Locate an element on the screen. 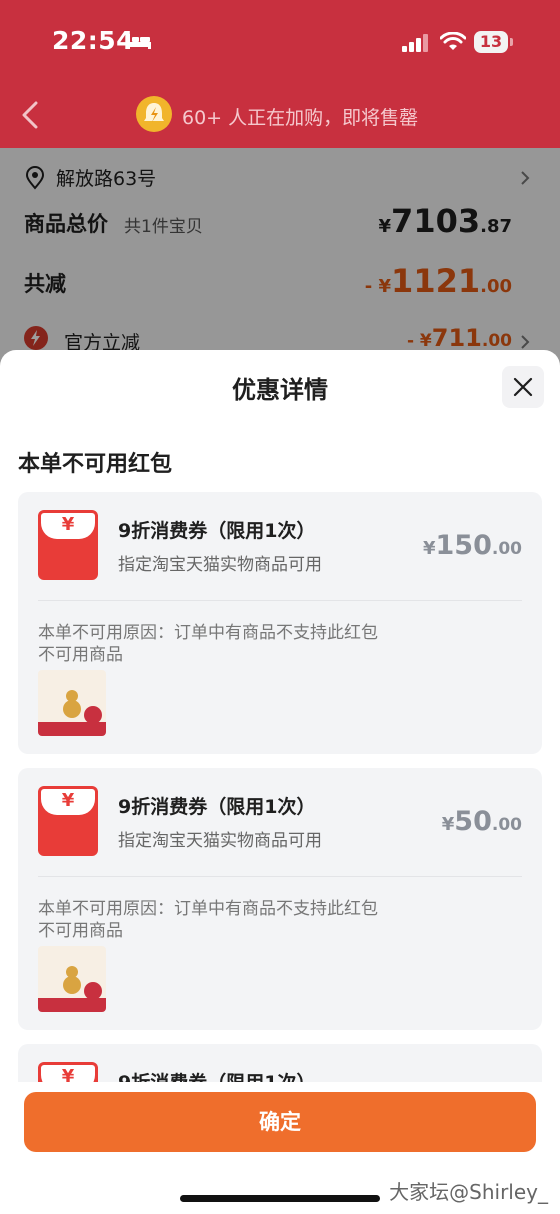 The image size is (560, 1214). sheet-title: 优惠详情 is located at coordinates (280, 390).